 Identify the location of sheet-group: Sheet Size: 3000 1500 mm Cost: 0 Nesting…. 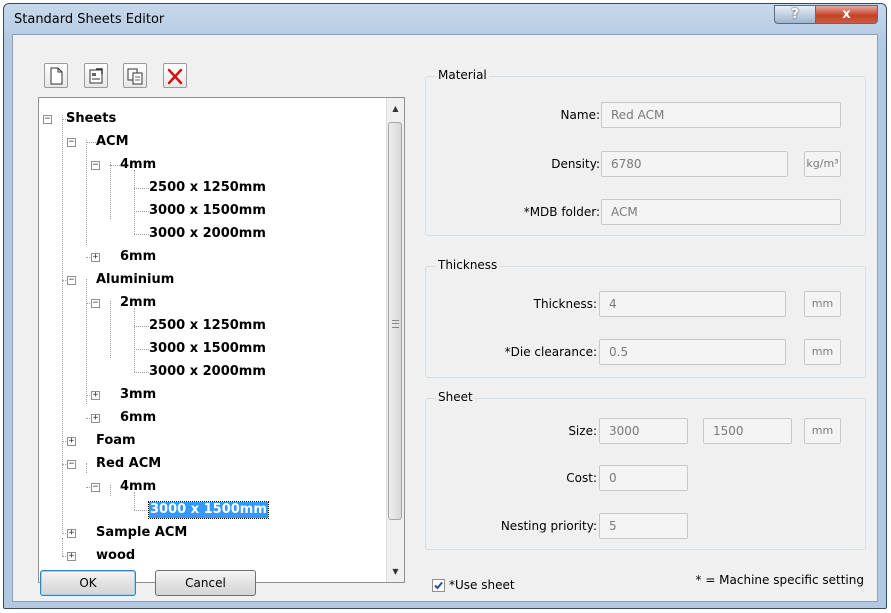
(645, 470).